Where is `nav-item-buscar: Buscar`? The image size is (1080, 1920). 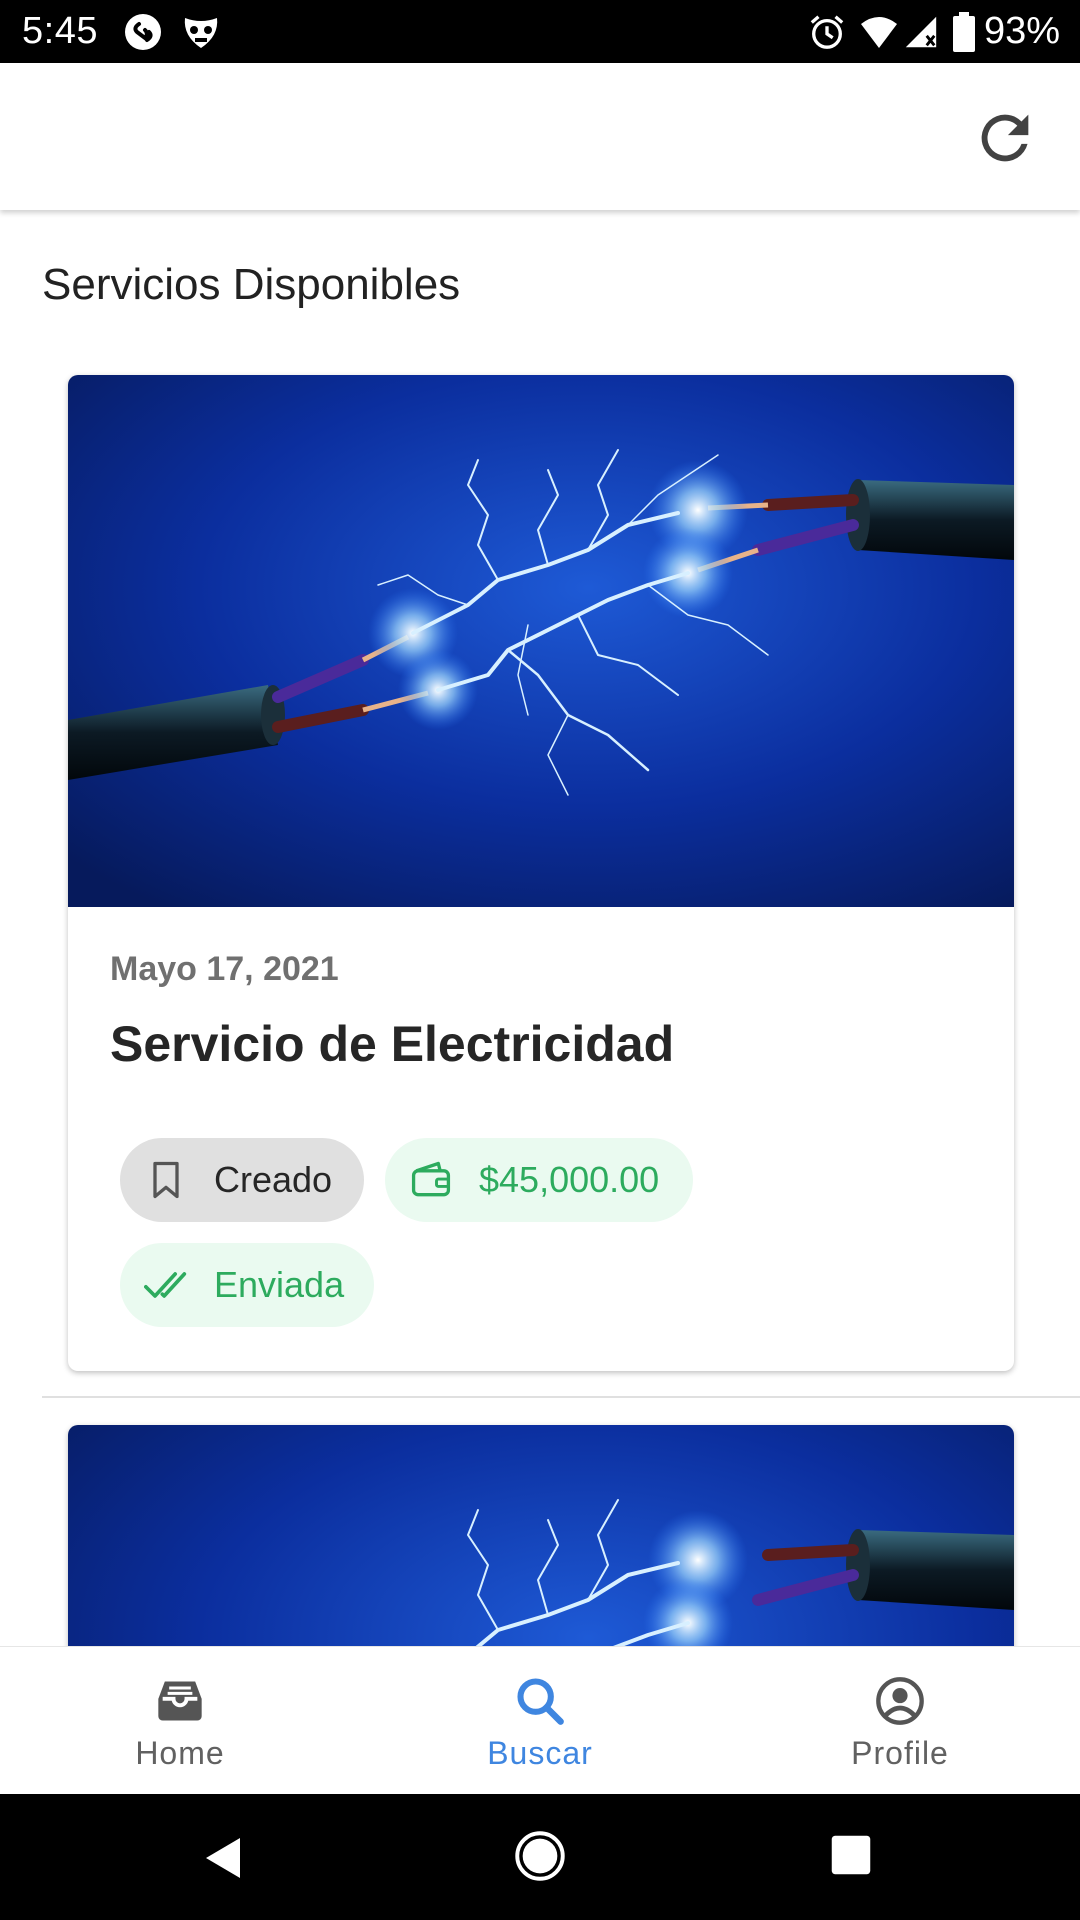
nav-item-buscar: Buscar is located at coordinates (540, 1721).